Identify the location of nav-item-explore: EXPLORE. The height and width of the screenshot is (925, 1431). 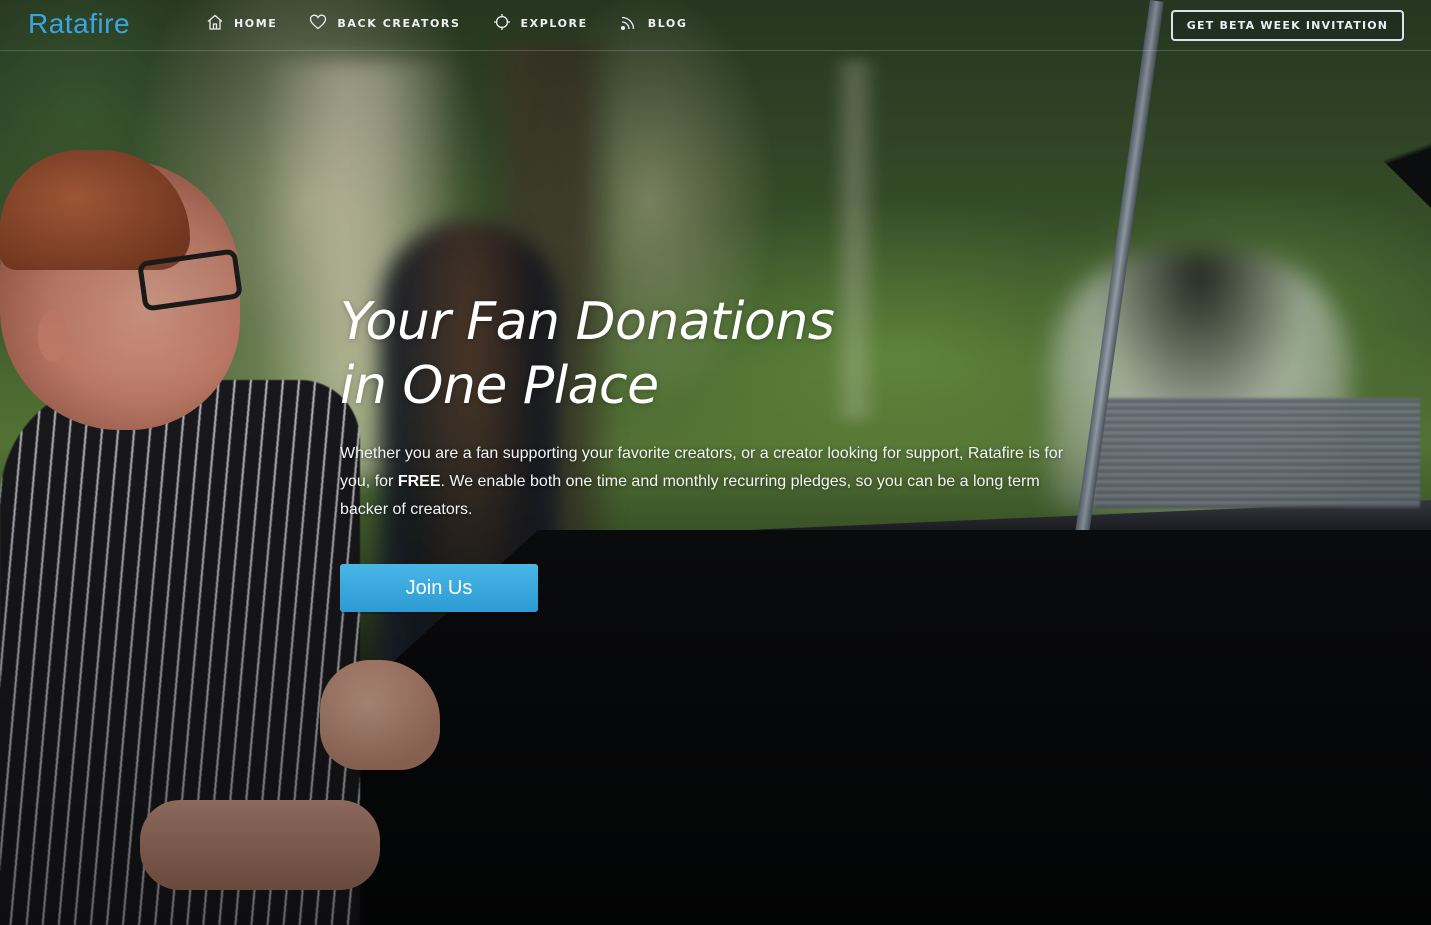
(540, 23).